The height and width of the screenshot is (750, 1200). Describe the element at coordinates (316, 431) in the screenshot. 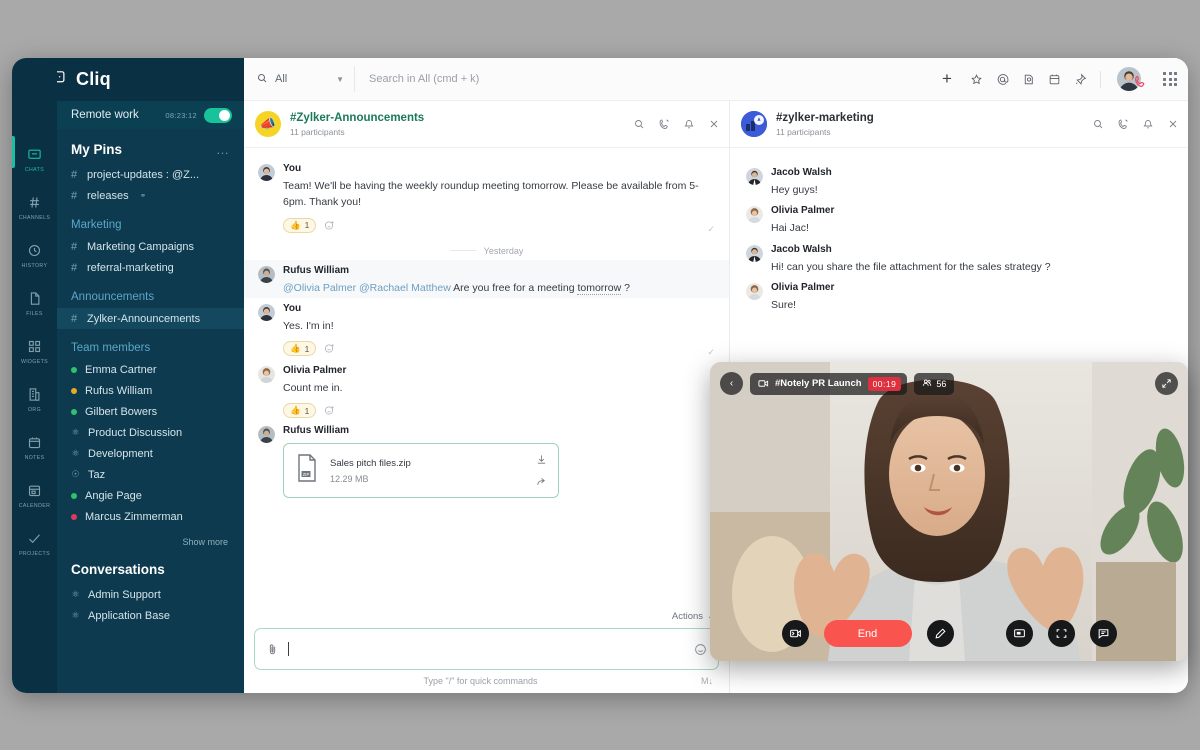

I see `message-author: Rufus William` at that location.